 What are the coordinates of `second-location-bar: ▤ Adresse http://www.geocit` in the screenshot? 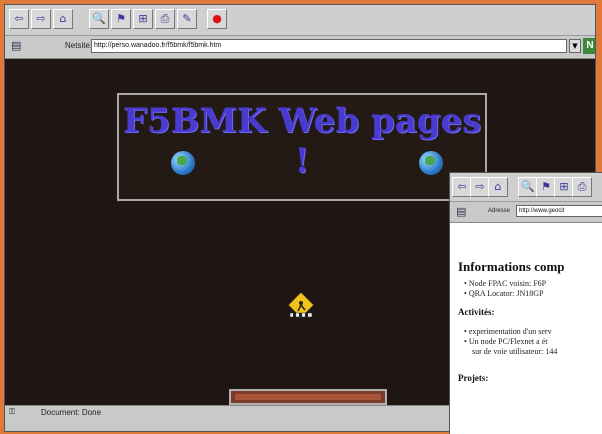 It's located at (526, 212).